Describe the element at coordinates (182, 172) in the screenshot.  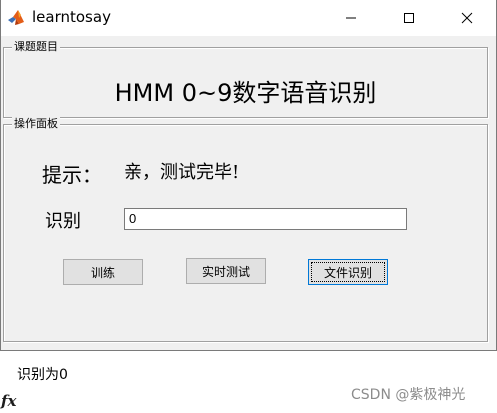
I see `hint-text: 亲，测试完毕!` at that location.